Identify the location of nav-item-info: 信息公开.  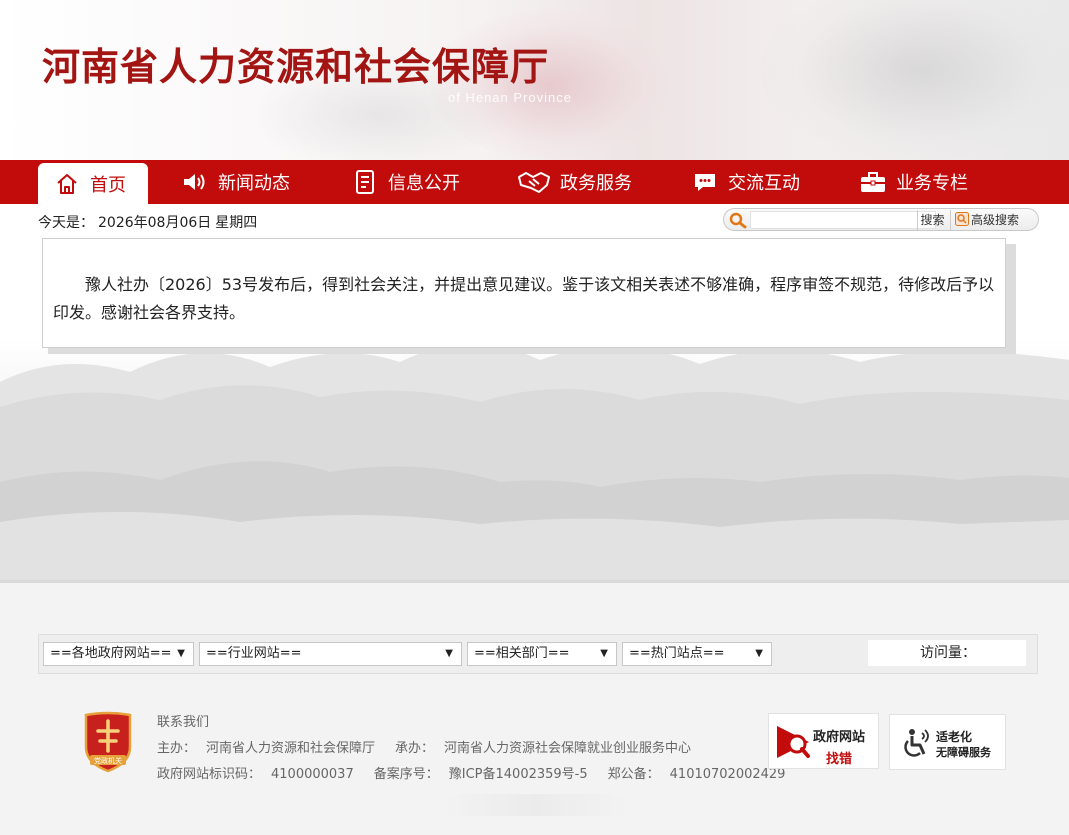
(405, 182).